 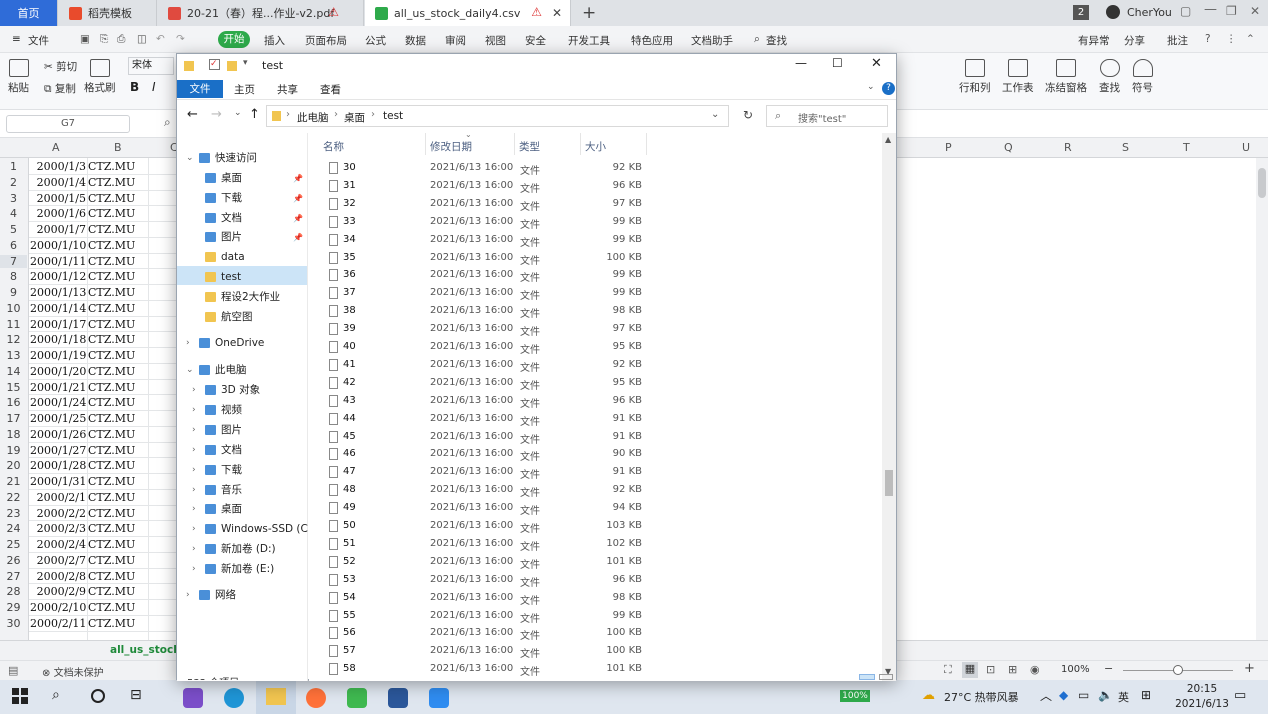 I want to click on file-row: 32 2021/6/13 16:00 文件 97 KB, so click(x=492, y=205).